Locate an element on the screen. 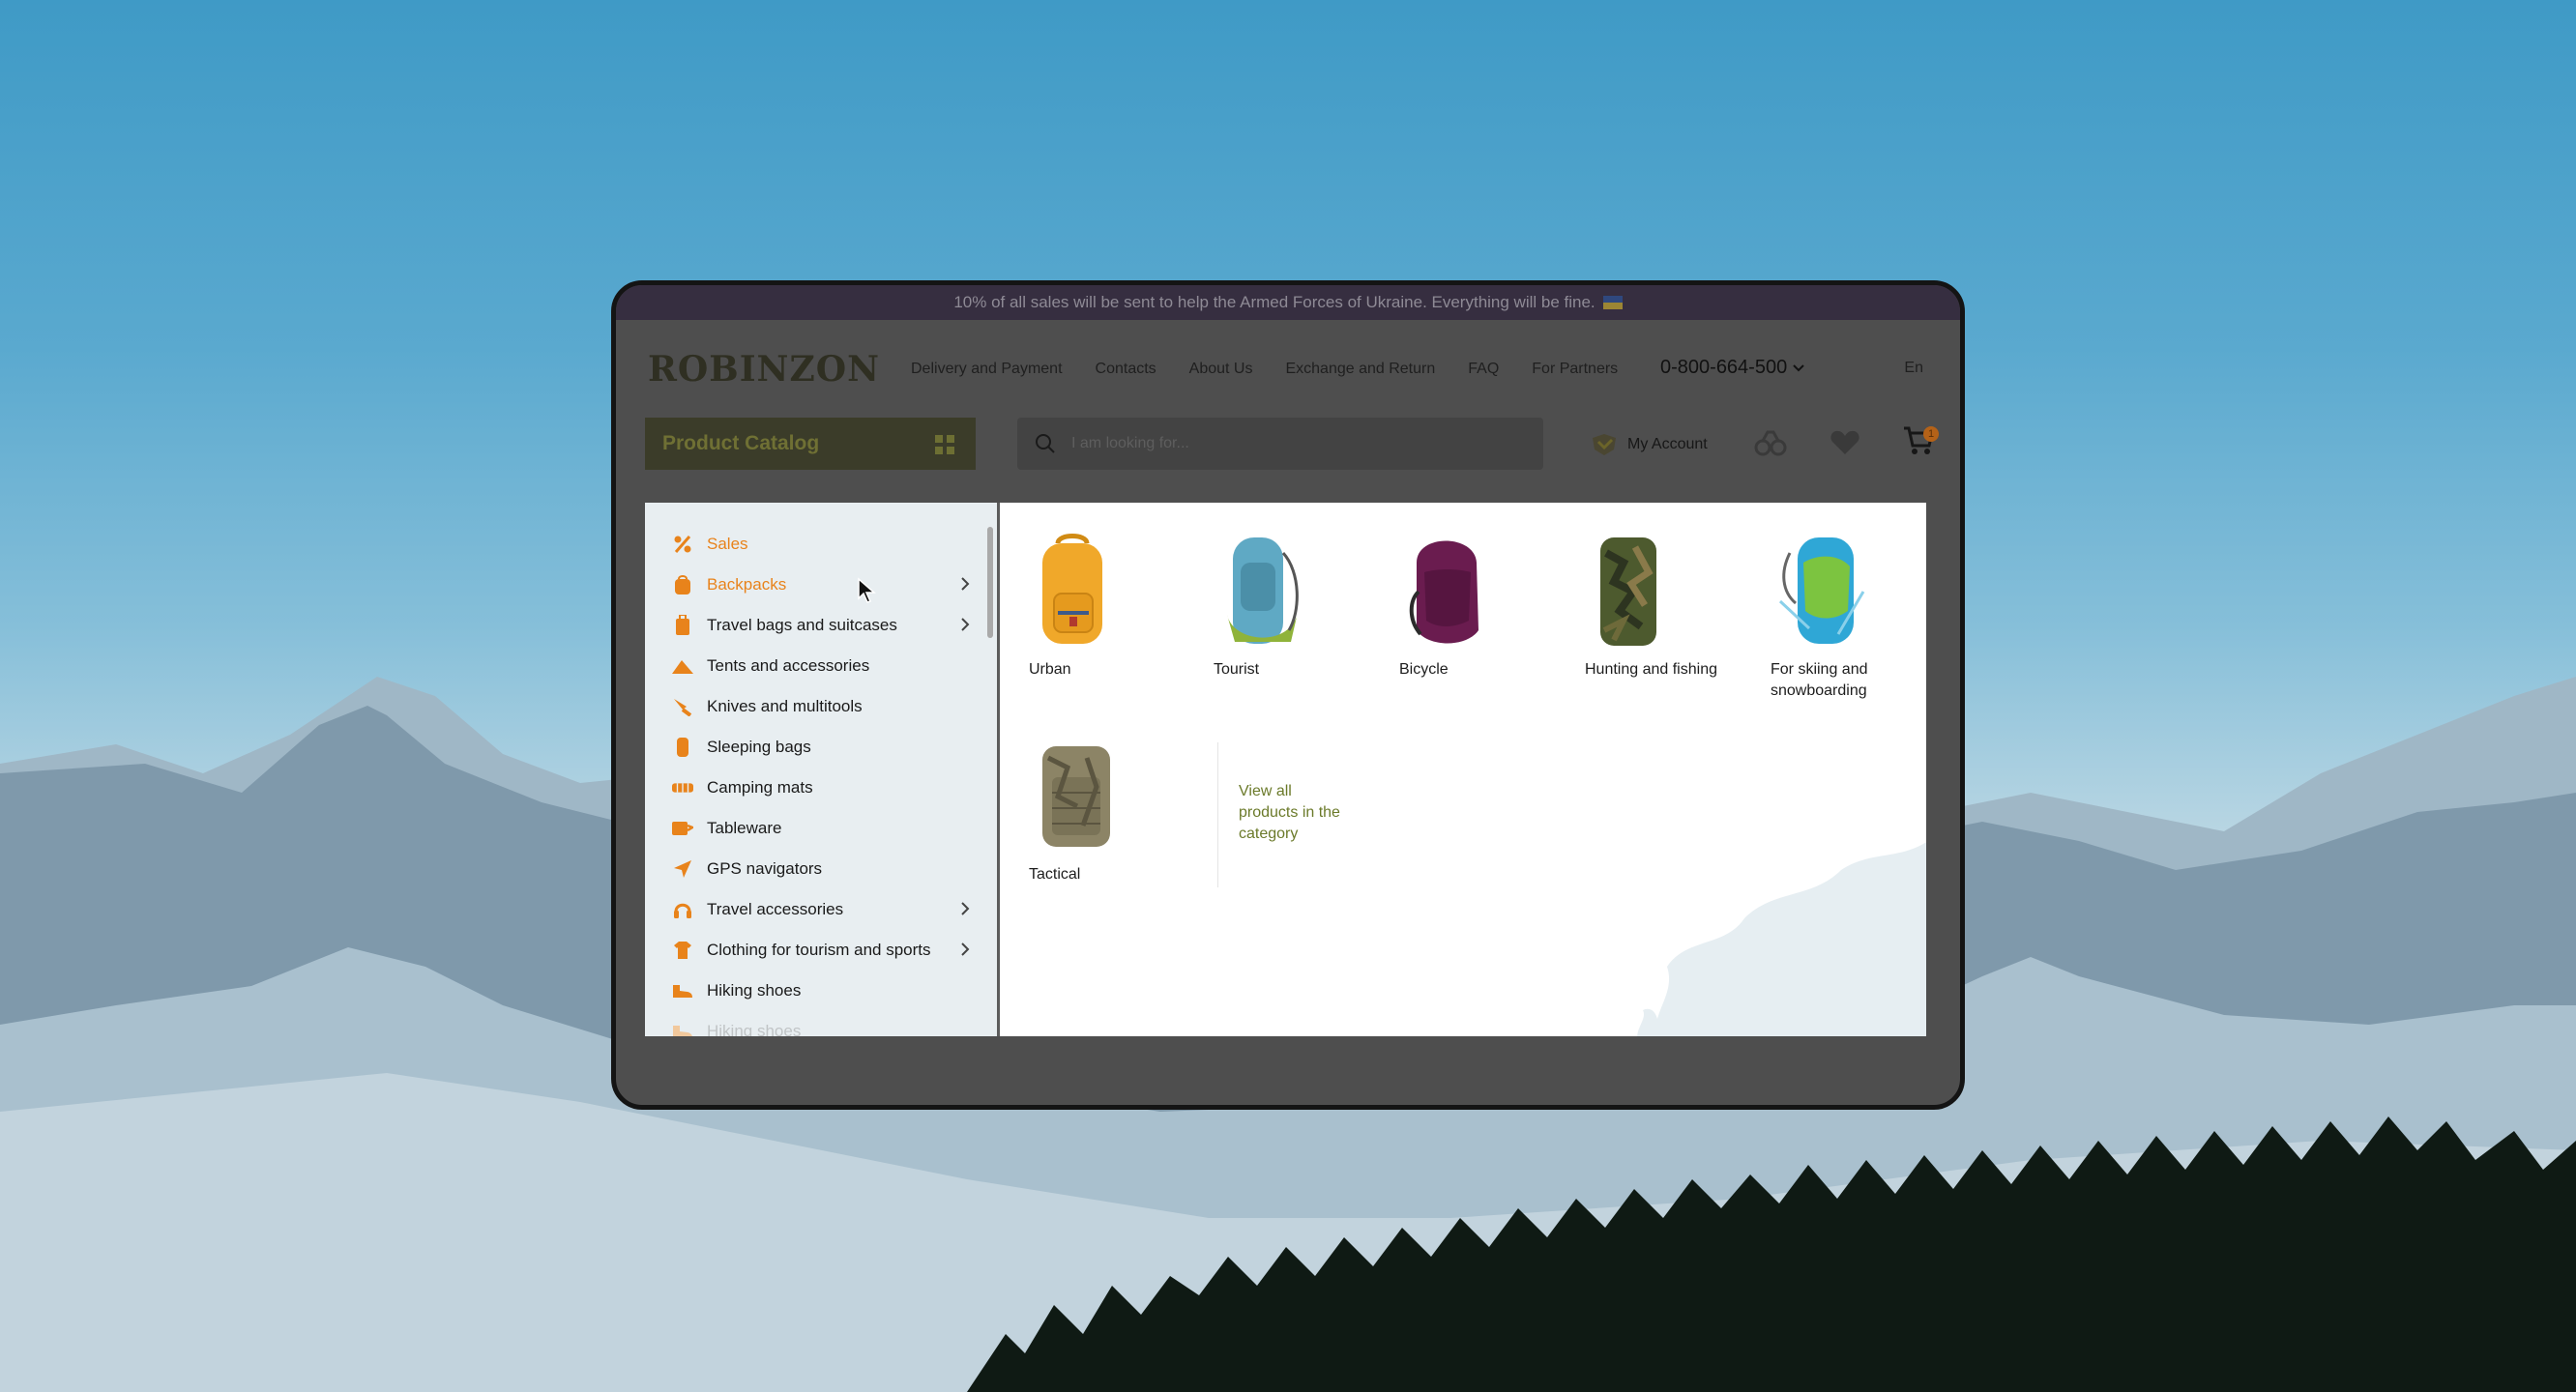 The image size is (2576, 1392). toolbar: Product Catalog My Account 1 is located at coordinates (1288, 445).